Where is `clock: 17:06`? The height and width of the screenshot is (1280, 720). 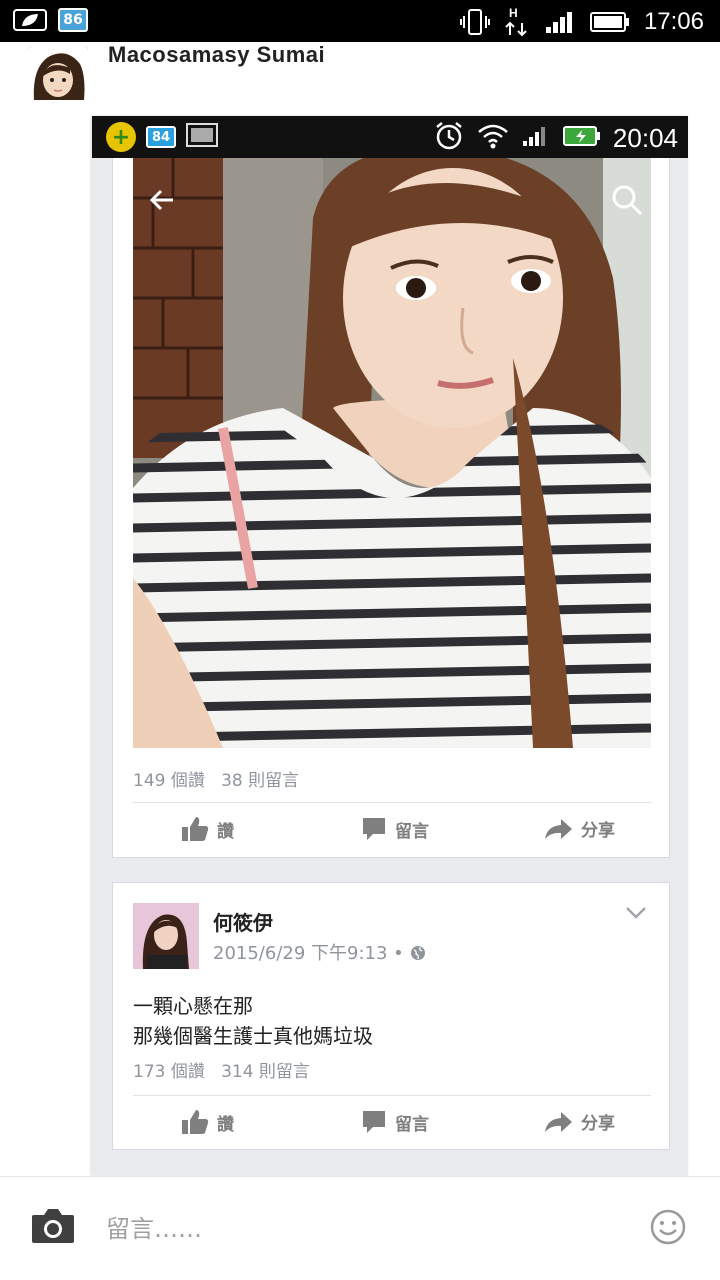 clock: 17:06 is located at coordinates (673, 21).